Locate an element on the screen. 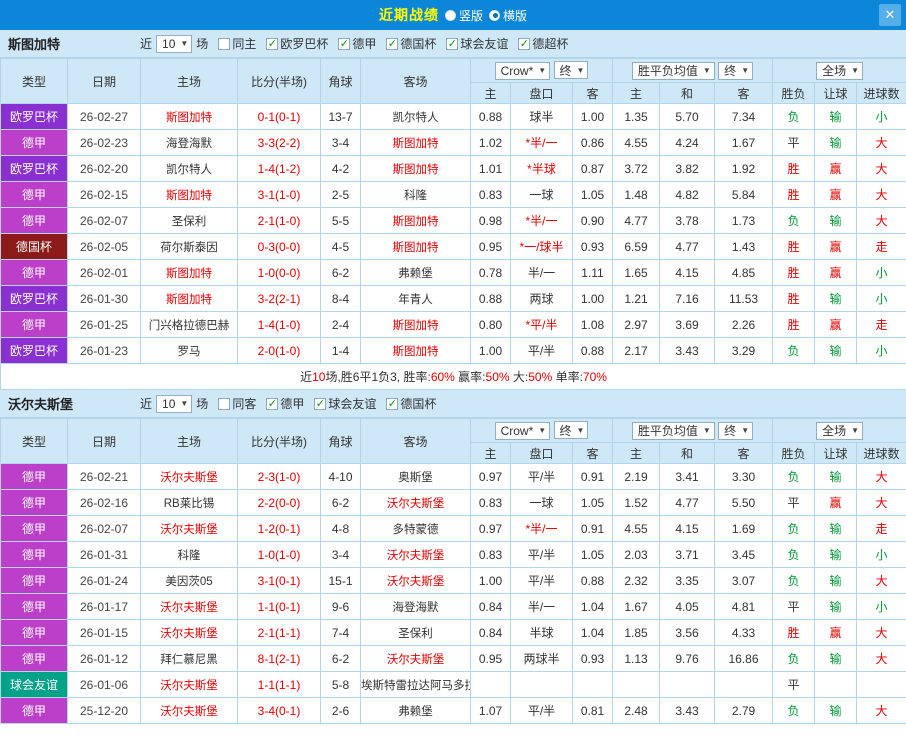 The image size is (906, 753). summary-row: 近10场,胜6平1负3, 胜率:60% 赢率:50% 大:50% 单率:70% is located at coordinates (453, 376).